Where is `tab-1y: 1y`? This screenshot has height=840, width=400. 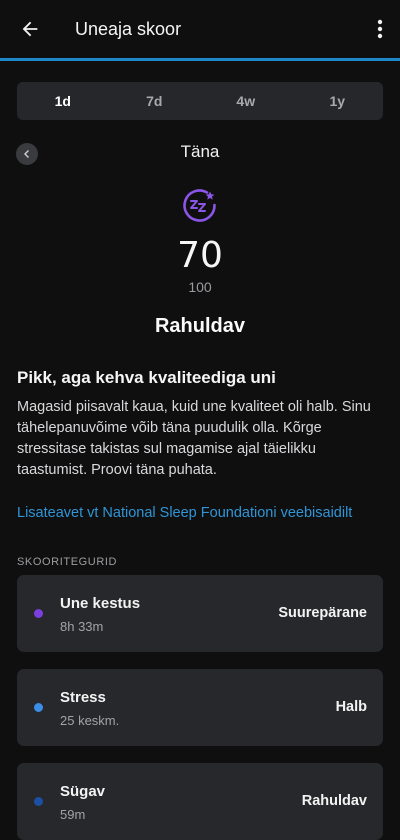
tab-1y: 1y is located at coordinates (338, 101).